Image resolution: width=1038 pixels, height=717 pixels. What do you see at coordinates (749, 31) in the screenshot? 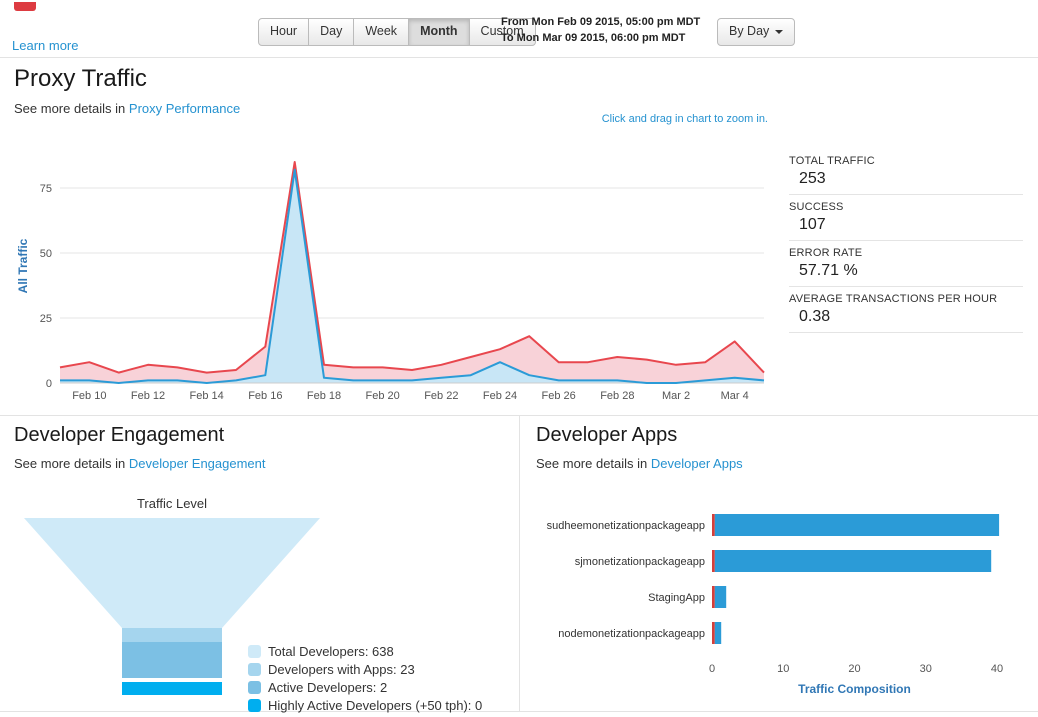
I see `group-by-label: By Day` at bounding box center [749, 31].